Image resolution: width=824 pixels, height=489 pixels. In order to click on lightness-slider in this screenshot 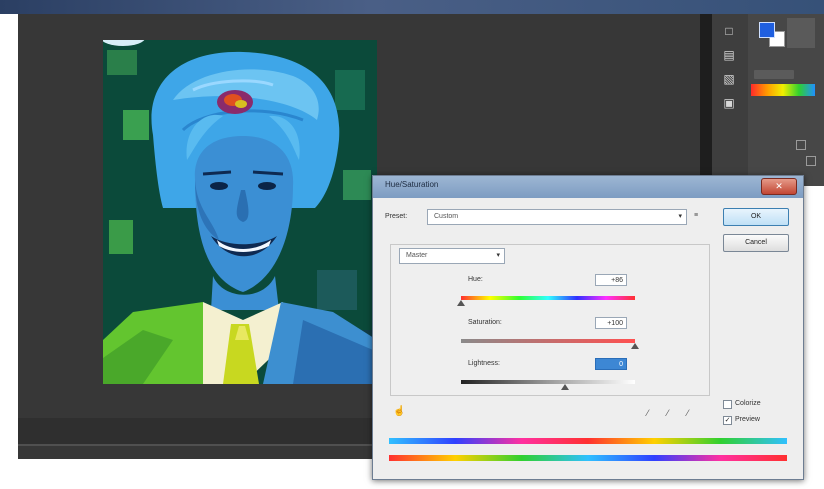, I will do `click(548, 382)`.